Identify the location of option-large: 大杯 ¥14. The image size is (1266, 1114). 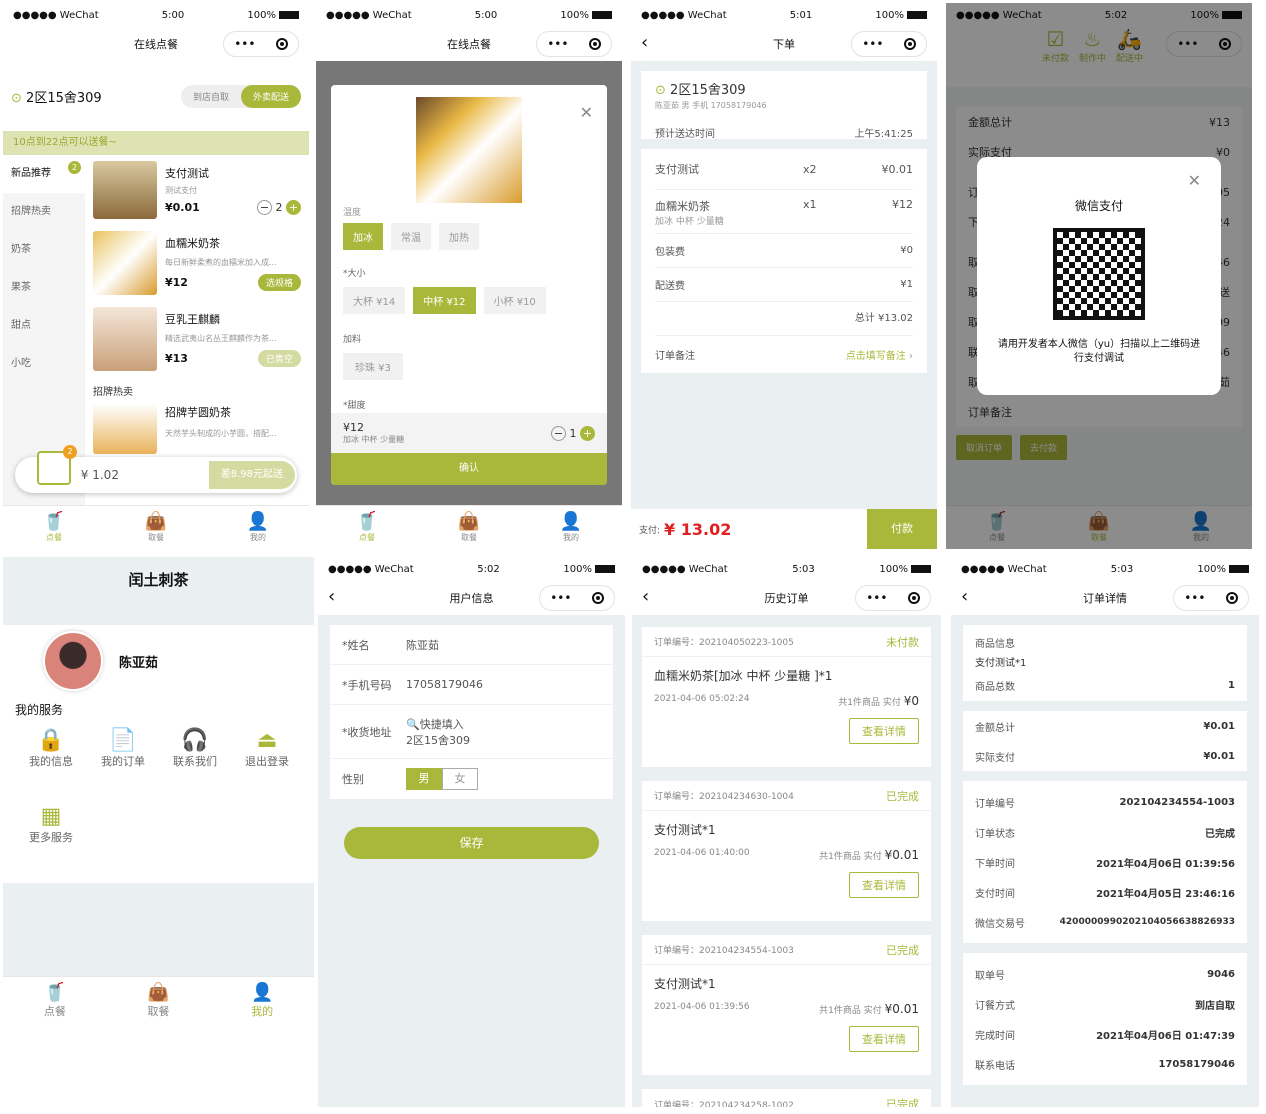
(374, 300).